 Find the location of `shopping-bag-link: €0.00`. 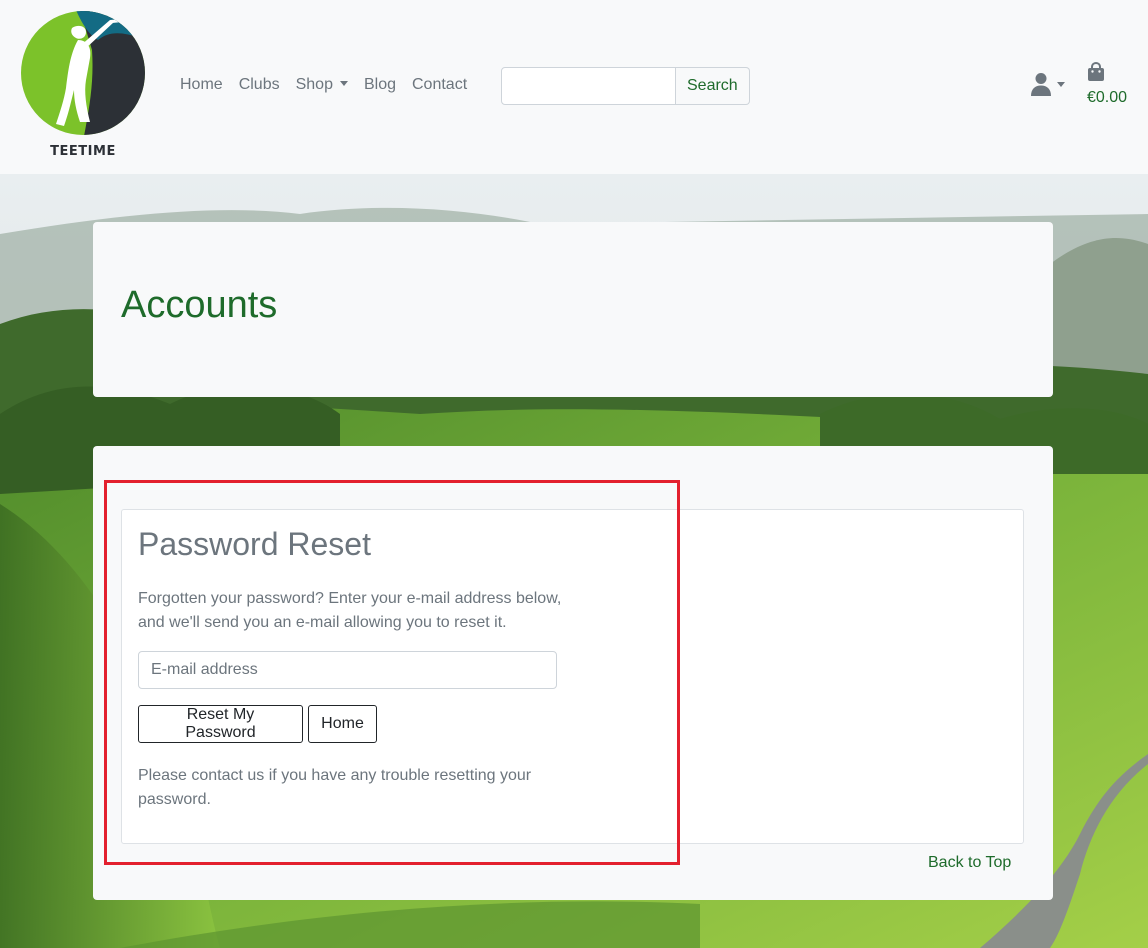

shopping-bag-link: €0.00 is located at coordinates (1109, 84).